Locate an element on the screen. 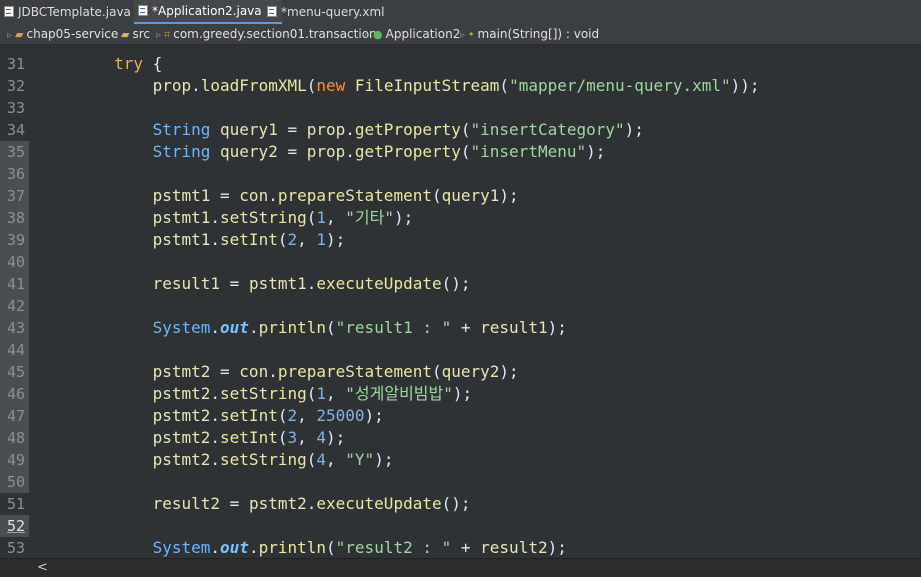 This screenshot has height=577, width=921. code-line: 51 is located at coordinates (460, 492).